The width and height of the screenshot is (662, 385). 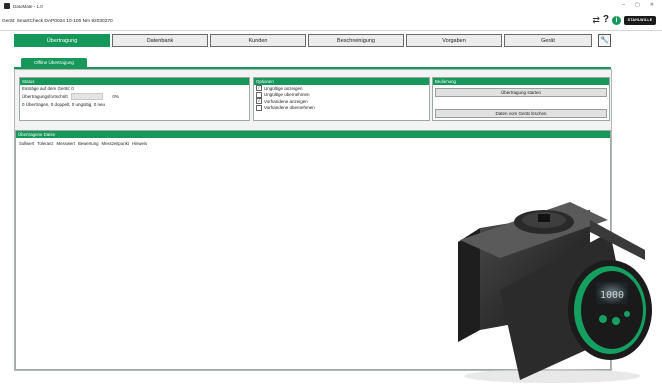 What do you see at coordinates (26, 143) in the screenshot?
I see `column-header: Sollwert` at bounding box center [26, 143].